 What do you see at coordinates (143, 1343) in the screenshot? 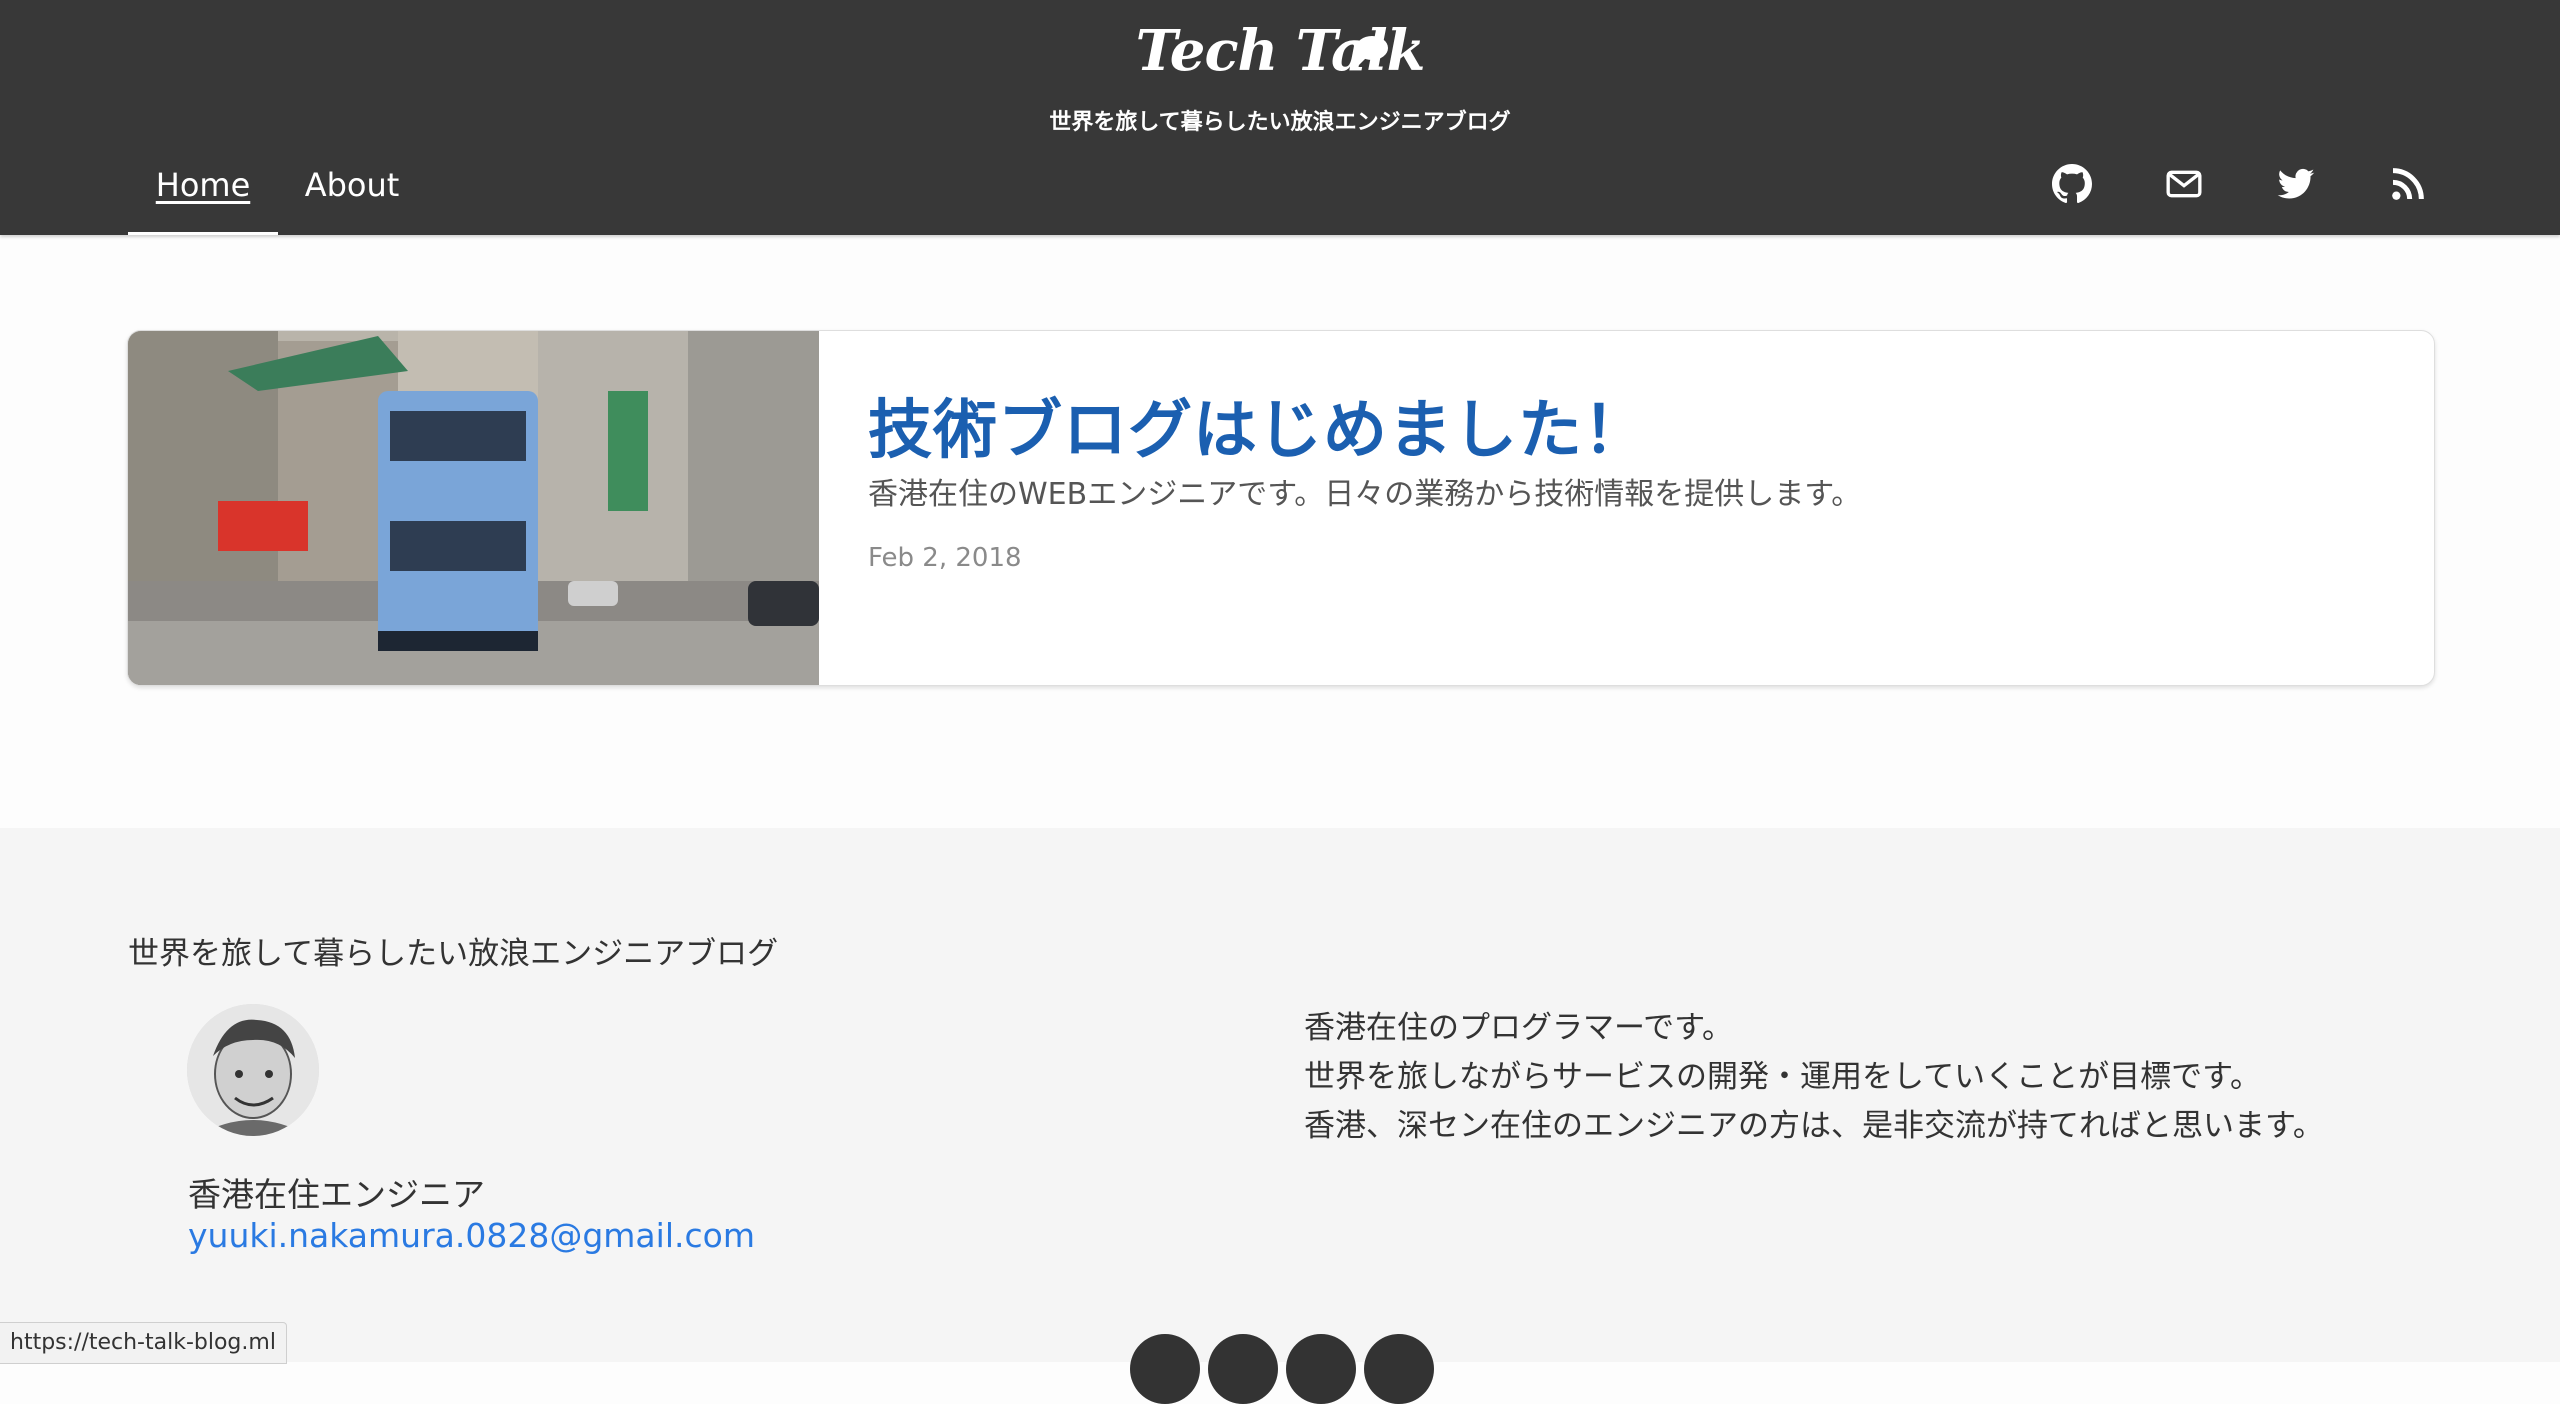
I see `browser-status-bar: https://tech-talk-blog.ml` at bounding box center [143, 1343].